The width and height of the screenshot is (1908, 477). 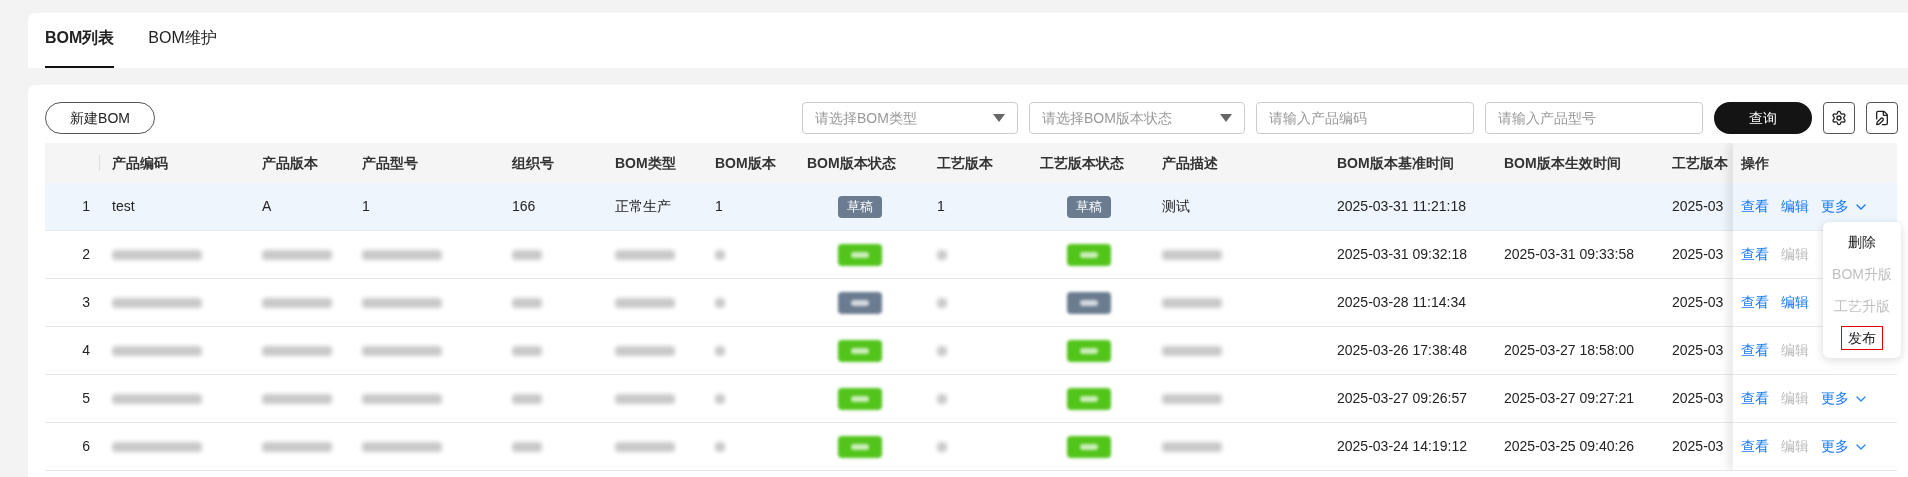 I want to click on row-number: 1, so click(x=86, y=206).